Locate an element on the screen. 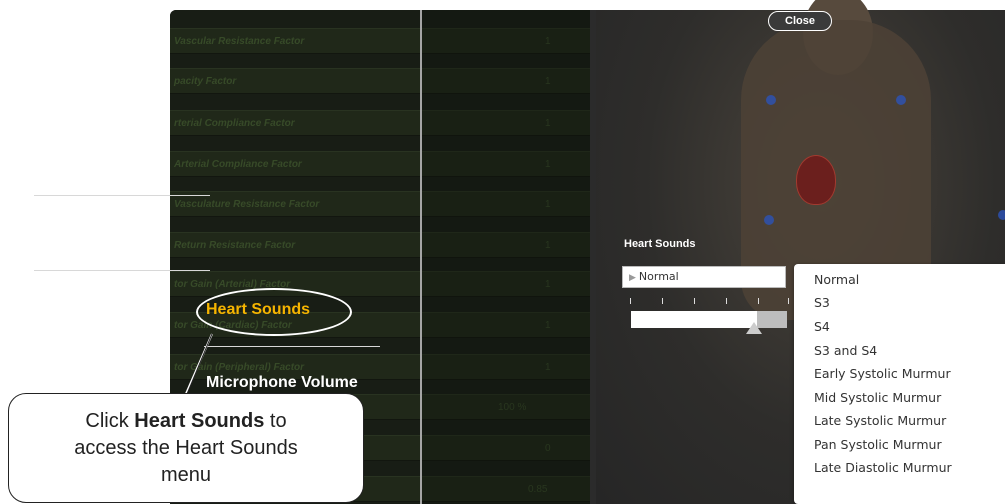  menu-item-microphone-volume: Microphone Volume is located at coordinates (282, 383).